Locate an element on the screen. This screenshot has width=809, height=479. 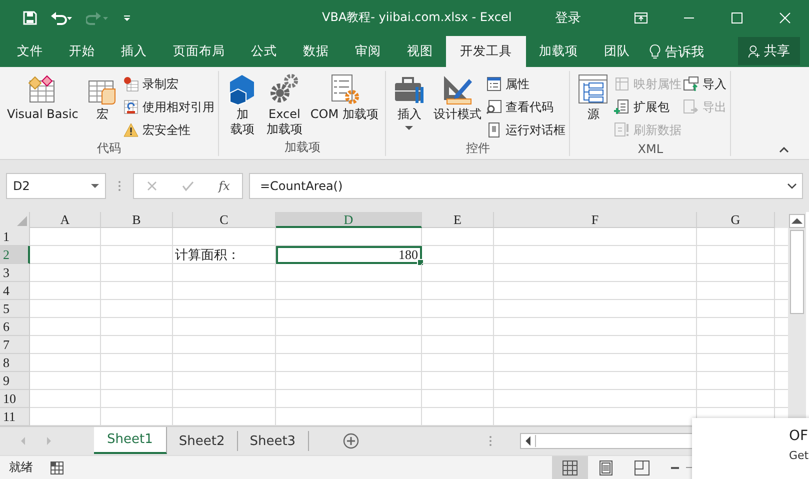
column-header: D is located at coordinates (349, 220).